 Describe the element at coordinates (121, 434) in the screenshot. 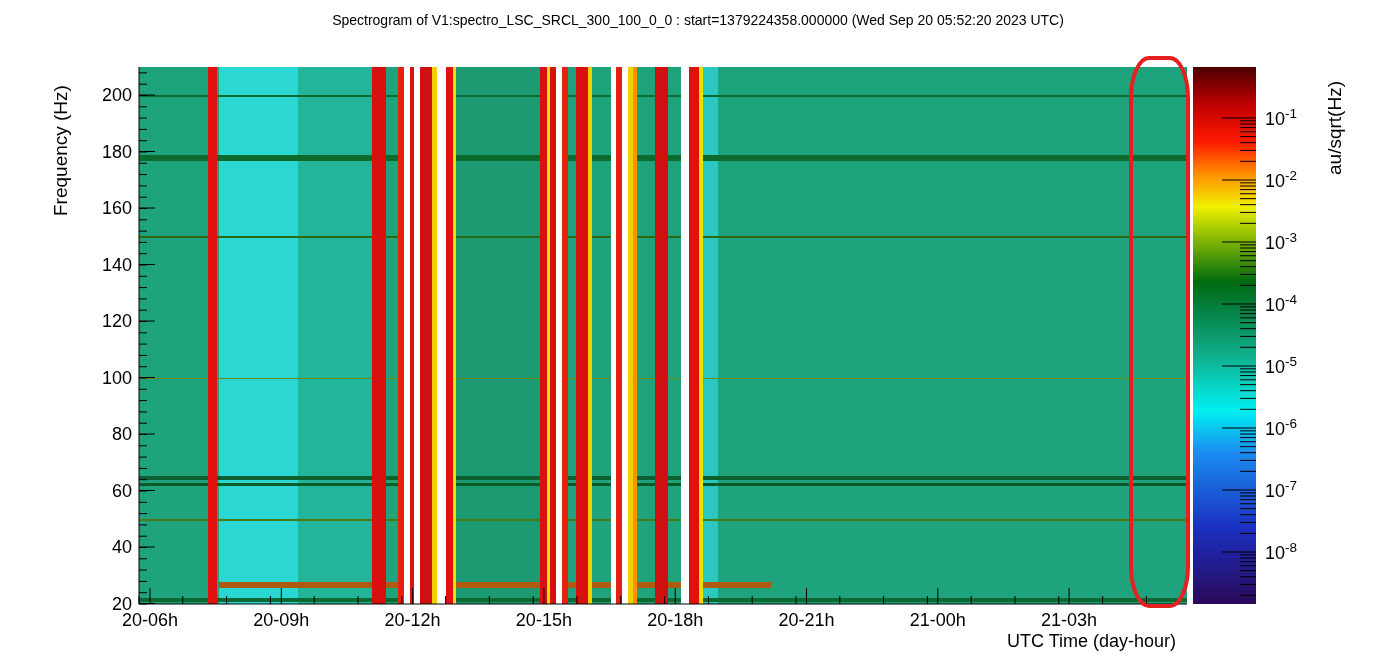

I see `y-tick-label: 80` at that location.